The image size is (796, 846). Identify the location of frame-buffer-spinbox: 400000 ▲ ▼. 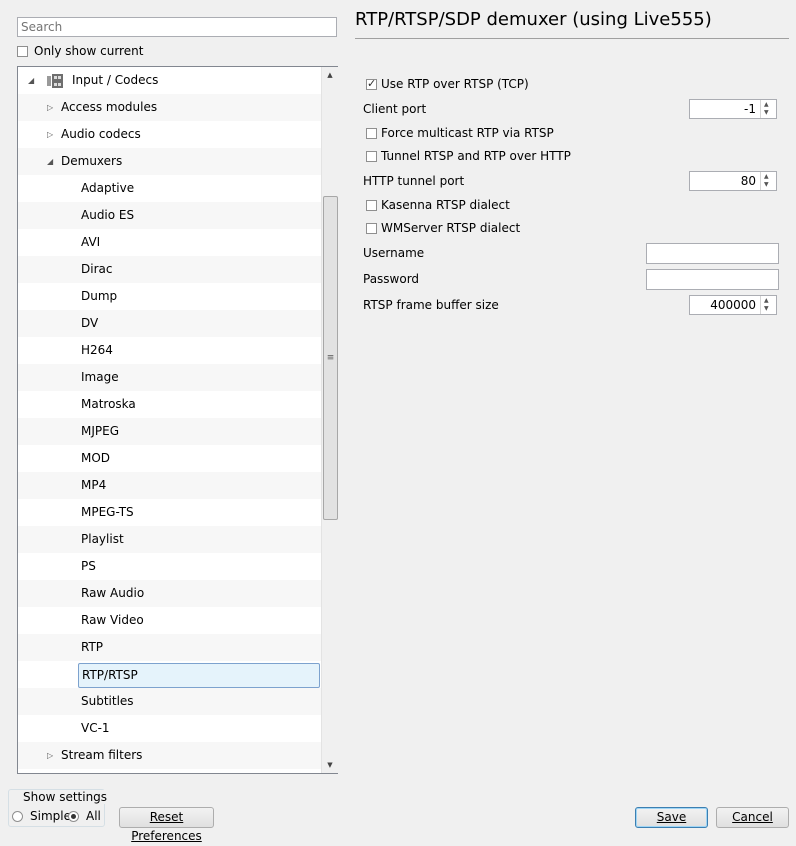
(733, 305).